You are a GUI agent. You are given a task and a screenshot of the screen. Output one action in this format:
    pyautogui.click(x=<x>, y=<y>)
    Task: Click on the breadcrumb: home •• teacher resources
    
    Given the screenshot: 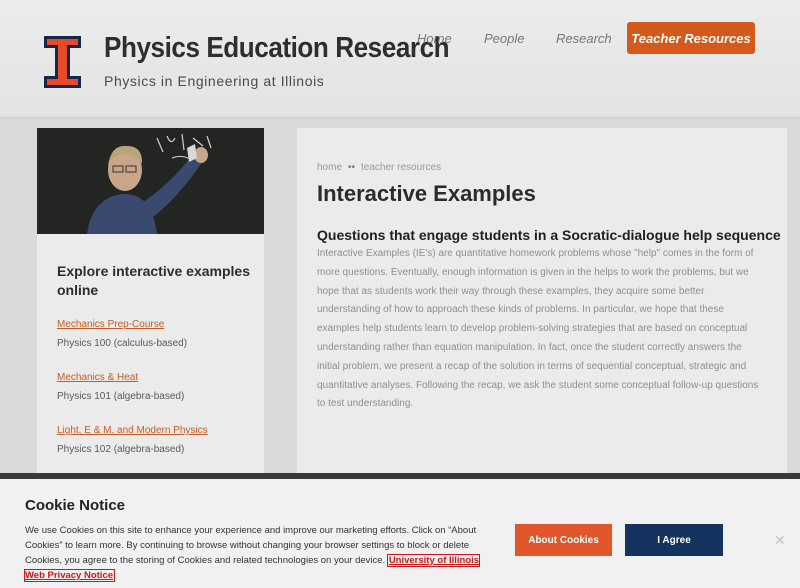 What is the action you would take?
    pyautogui.click(x=379, y=167)
    